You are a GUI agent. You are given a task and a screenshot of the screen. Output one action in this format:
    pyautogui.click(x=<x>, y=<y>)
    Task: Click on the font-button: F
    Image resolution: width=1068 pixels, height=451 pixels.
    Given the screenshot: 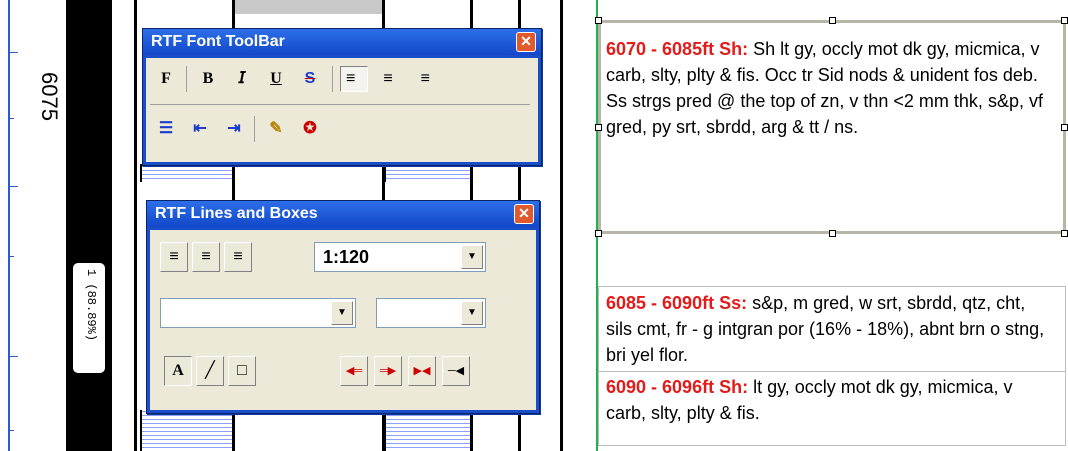 What is the action you would take?
    pyautogui.click(x=166, y=79)
    